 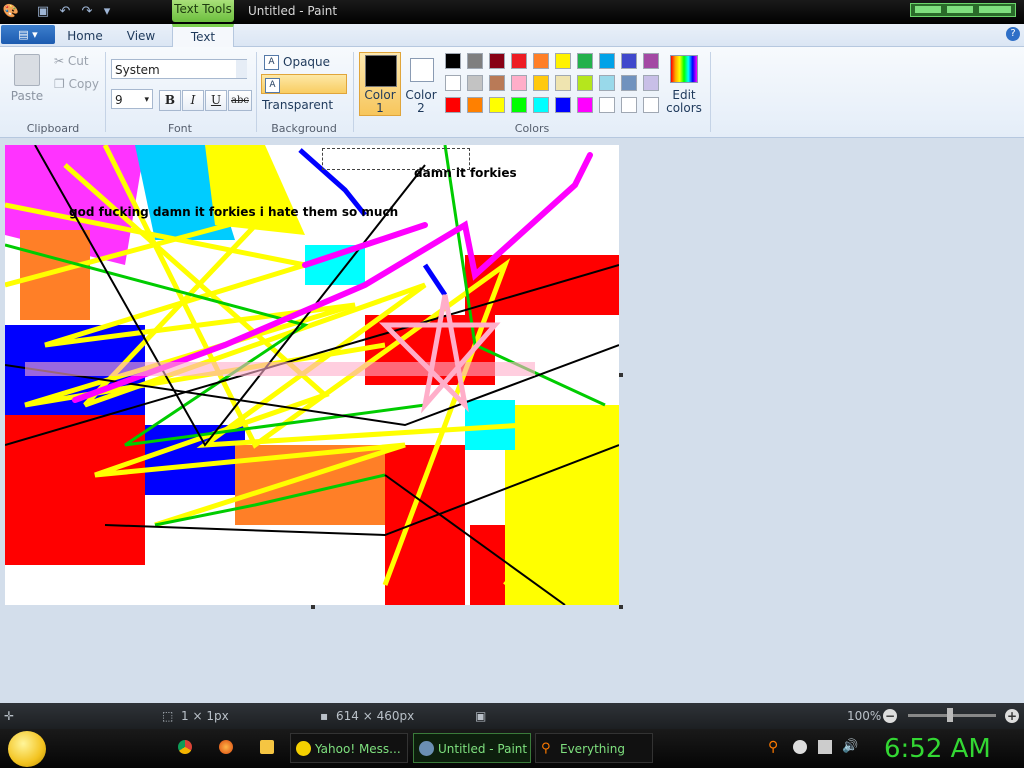 I want to click on scissors-icon: ✂, so click(x=61, y=61).